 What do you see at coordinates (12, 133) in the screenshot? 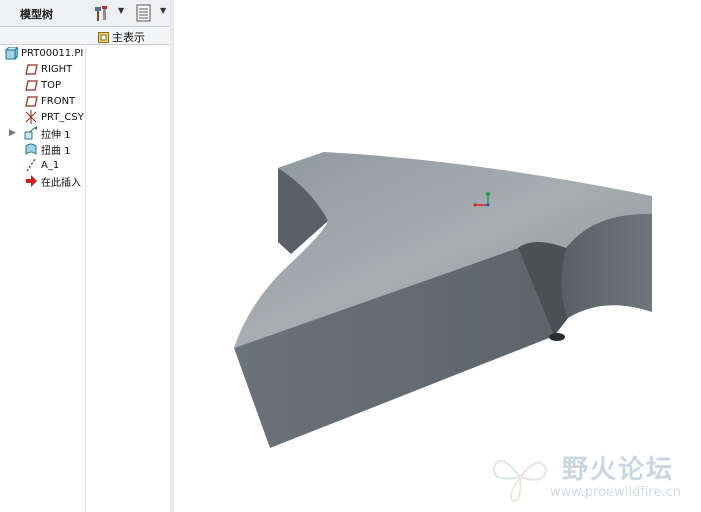
I see `expand-arrow-icon: ▶` at bounding box center [12, 133].